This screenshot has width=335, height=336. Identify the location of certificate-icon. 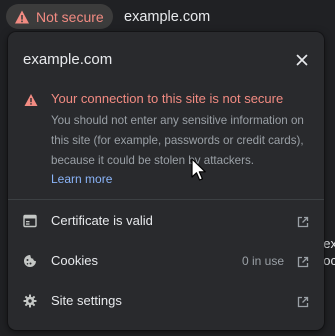
(30, 221).